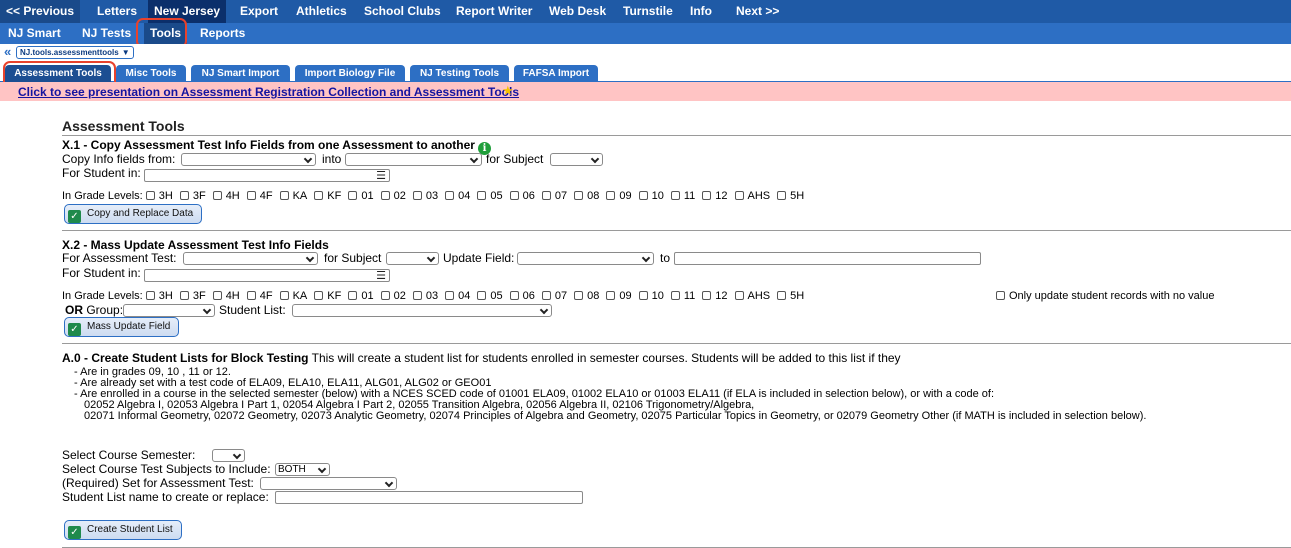 The height and width of the screenshot is (548, 1291). What do you see at coordinates (350, 73) in the screenshot?
I see `tab-import-biology-file: Import Biology File` at bounding box center [350, 73].